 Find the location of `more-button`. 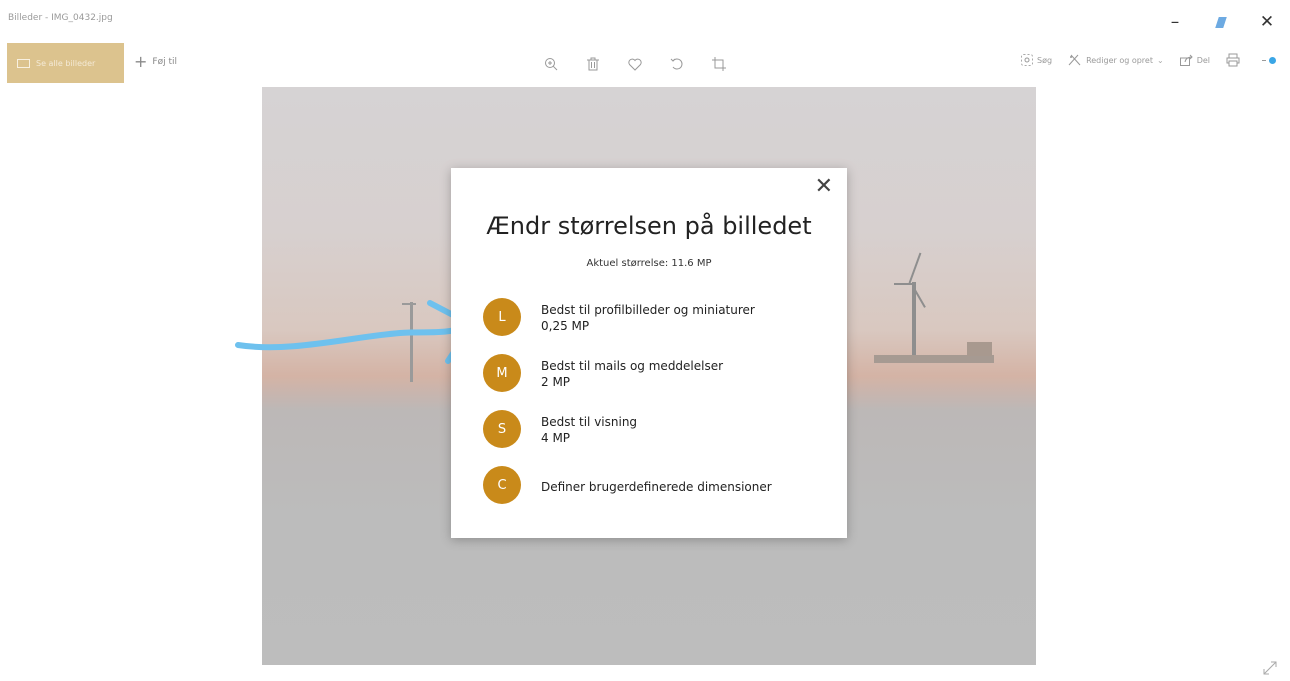

more-button is located at coordinates (1269, 60).